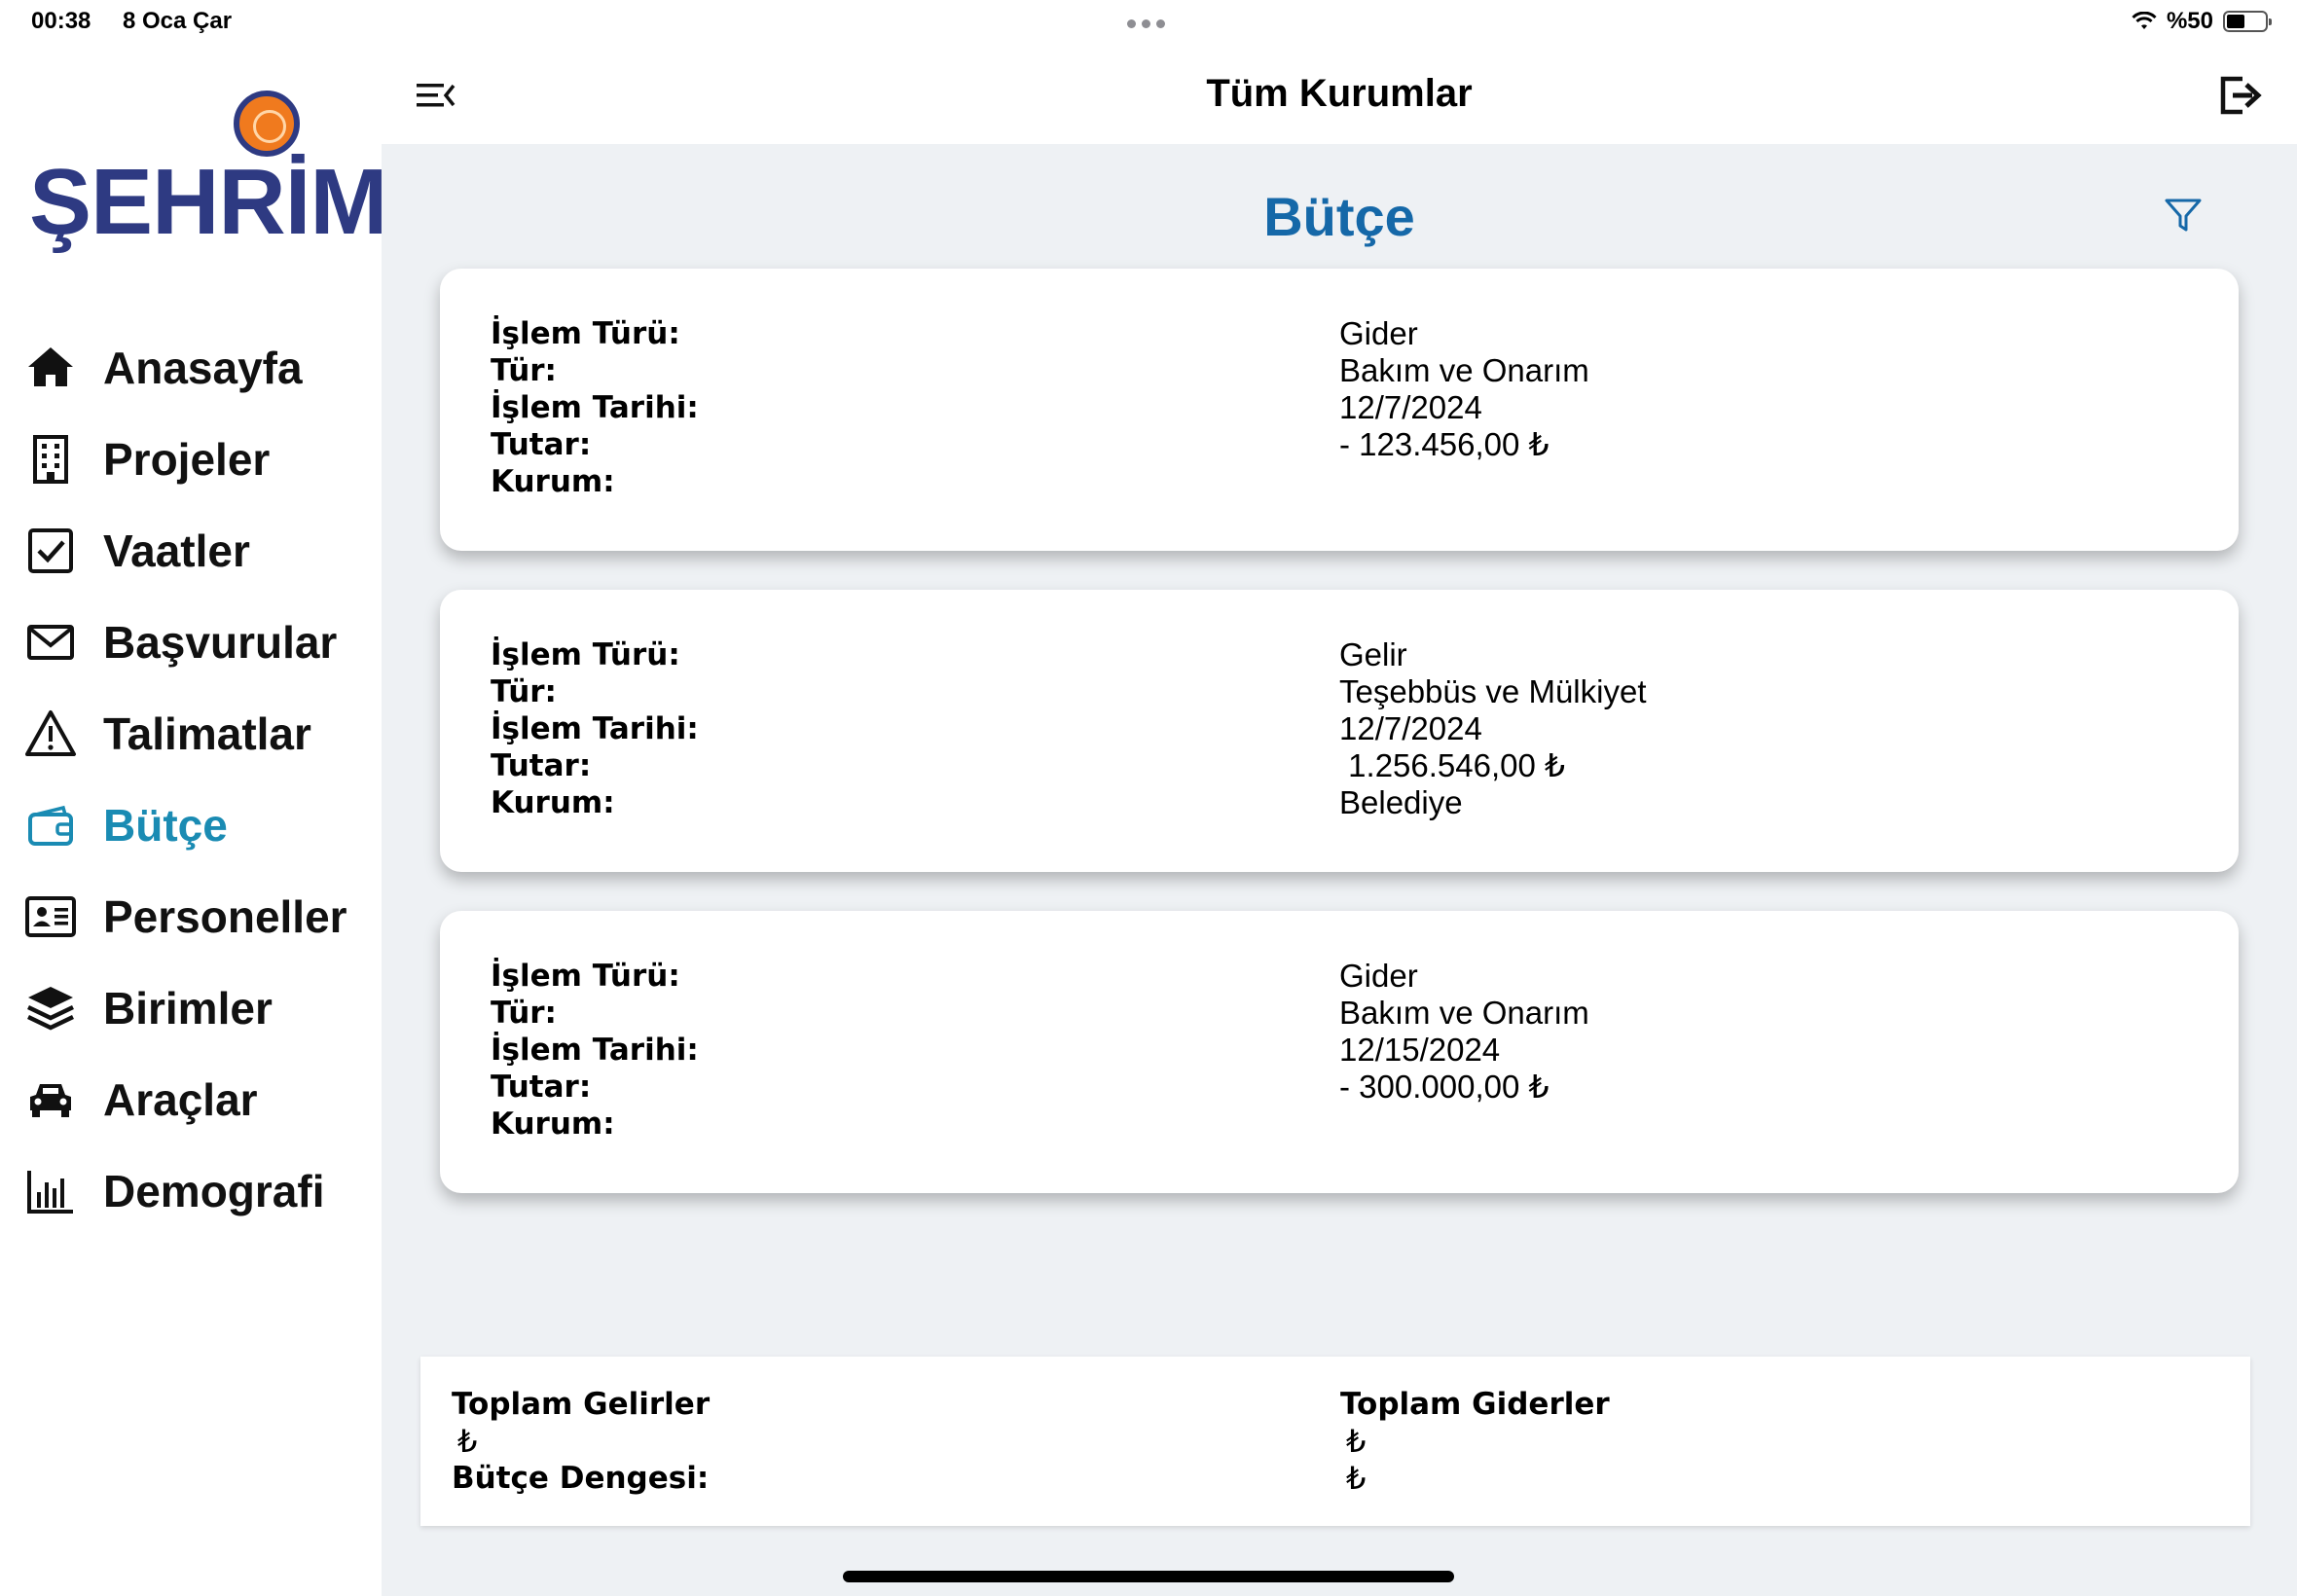  Describe the element at coordinates (1420, 1050) in the screenshot. I see `islem-tarihi-value: 12/15/2024` at that location.